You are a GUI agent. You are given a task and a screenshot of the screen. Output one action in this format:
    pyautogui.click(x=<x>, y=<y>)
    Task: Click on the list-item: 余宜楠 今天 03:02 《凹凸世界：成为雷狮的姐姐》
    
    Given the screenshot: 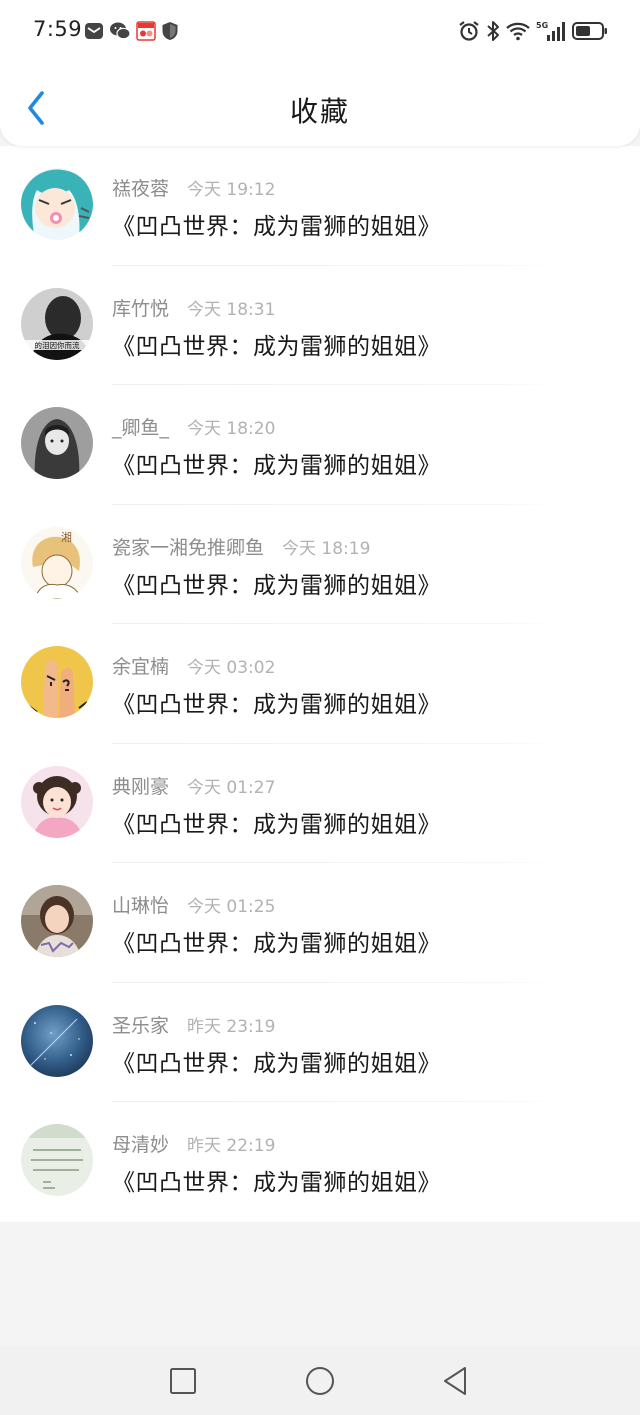 What is the action you would take?
    pyautogui.click(x=320, y=684)
    